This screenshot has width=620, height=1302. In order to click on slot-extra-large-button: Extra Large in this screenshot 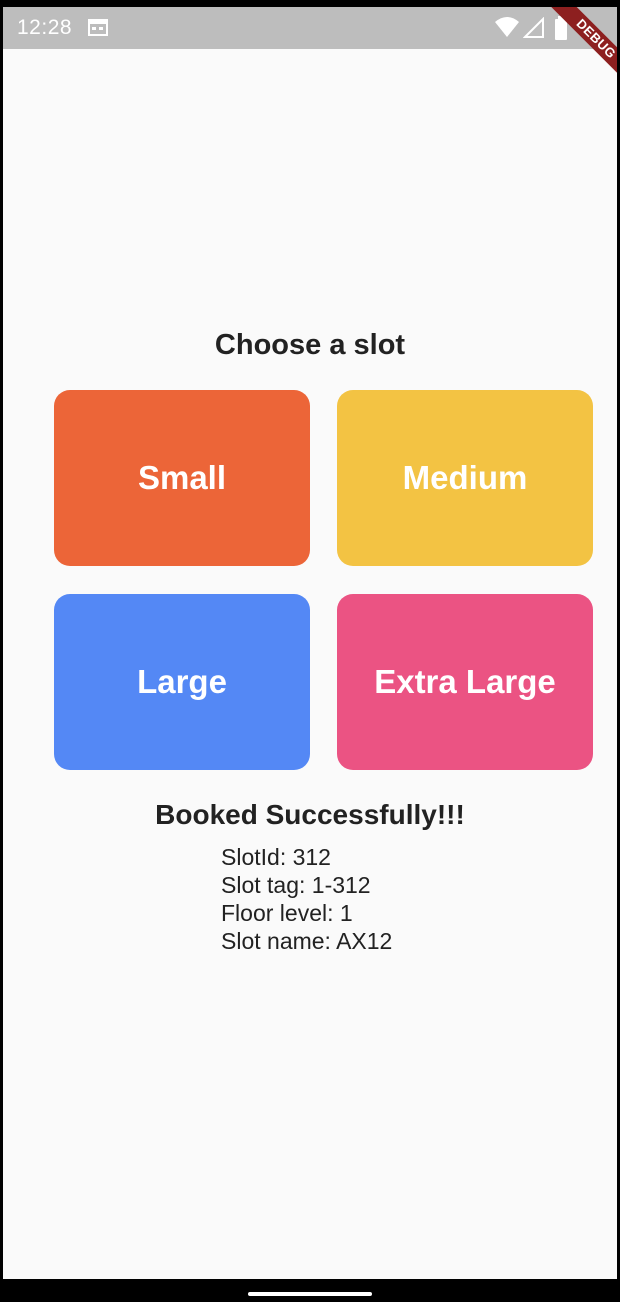, I will do `click(465, 682)`.